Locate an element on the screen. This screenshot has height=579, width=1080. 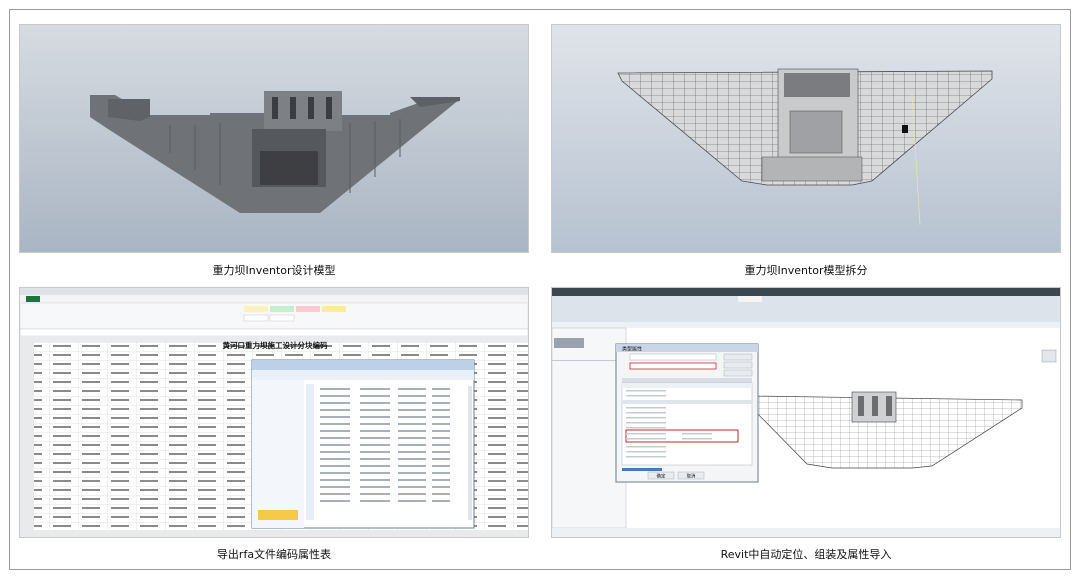
caption-excel-export: 导出rfa文件编码属性表 is located at coordinates (274, 554).